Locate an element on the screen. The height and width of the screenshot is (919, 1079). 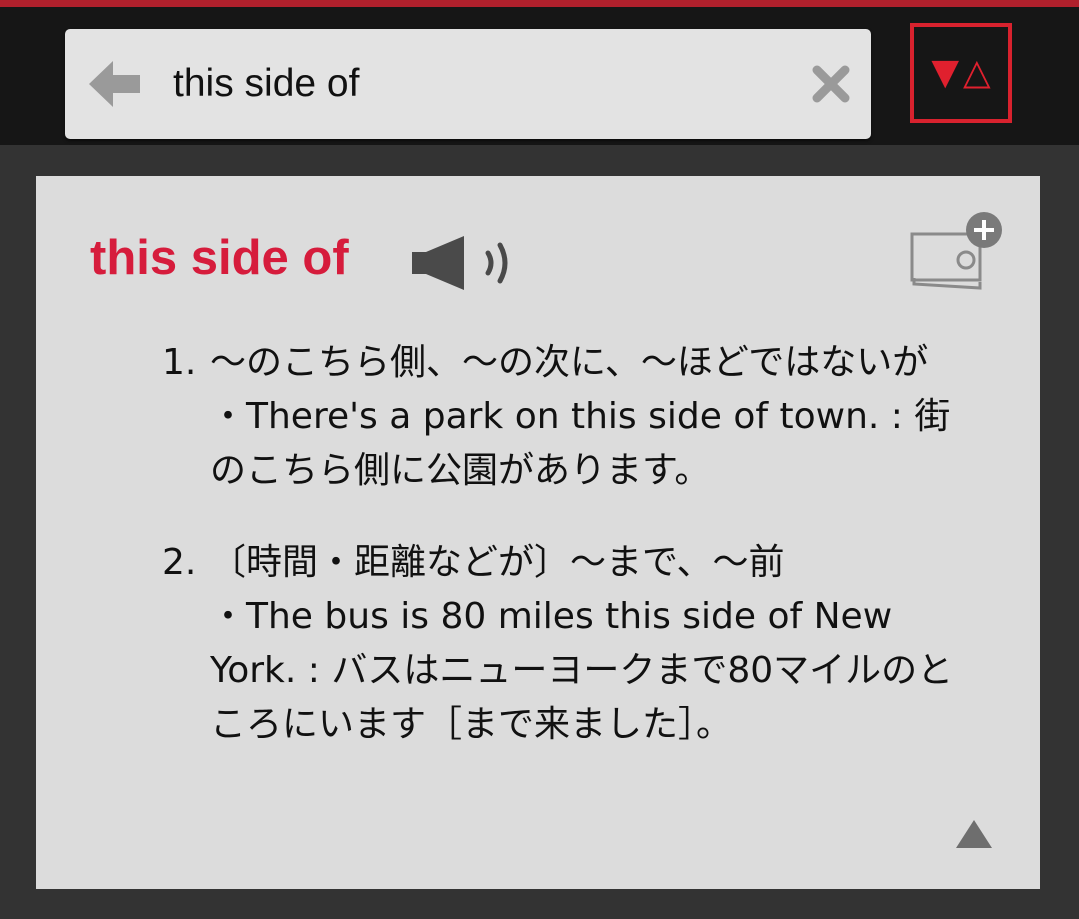
clear-search-button is located at coordinates (831, 84).